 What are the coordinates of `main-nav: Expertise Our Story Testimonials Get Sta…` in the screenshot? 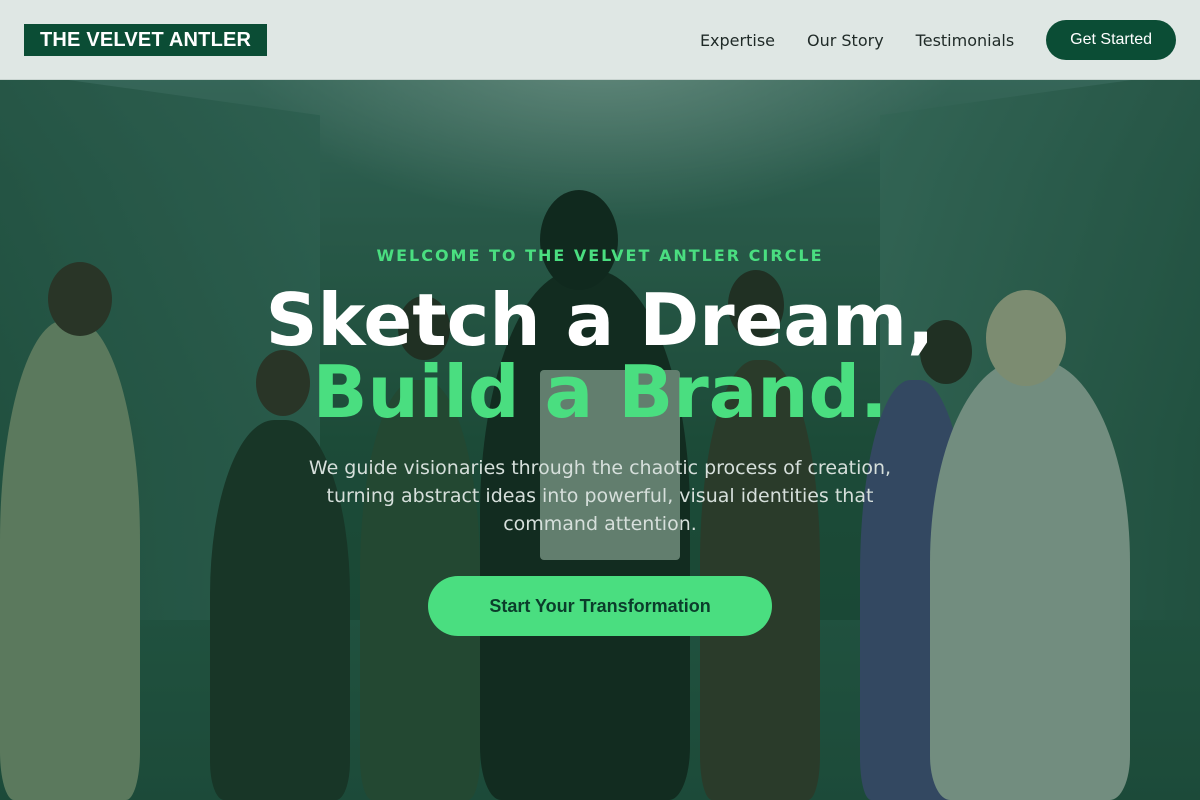 It's located at (938, 40).